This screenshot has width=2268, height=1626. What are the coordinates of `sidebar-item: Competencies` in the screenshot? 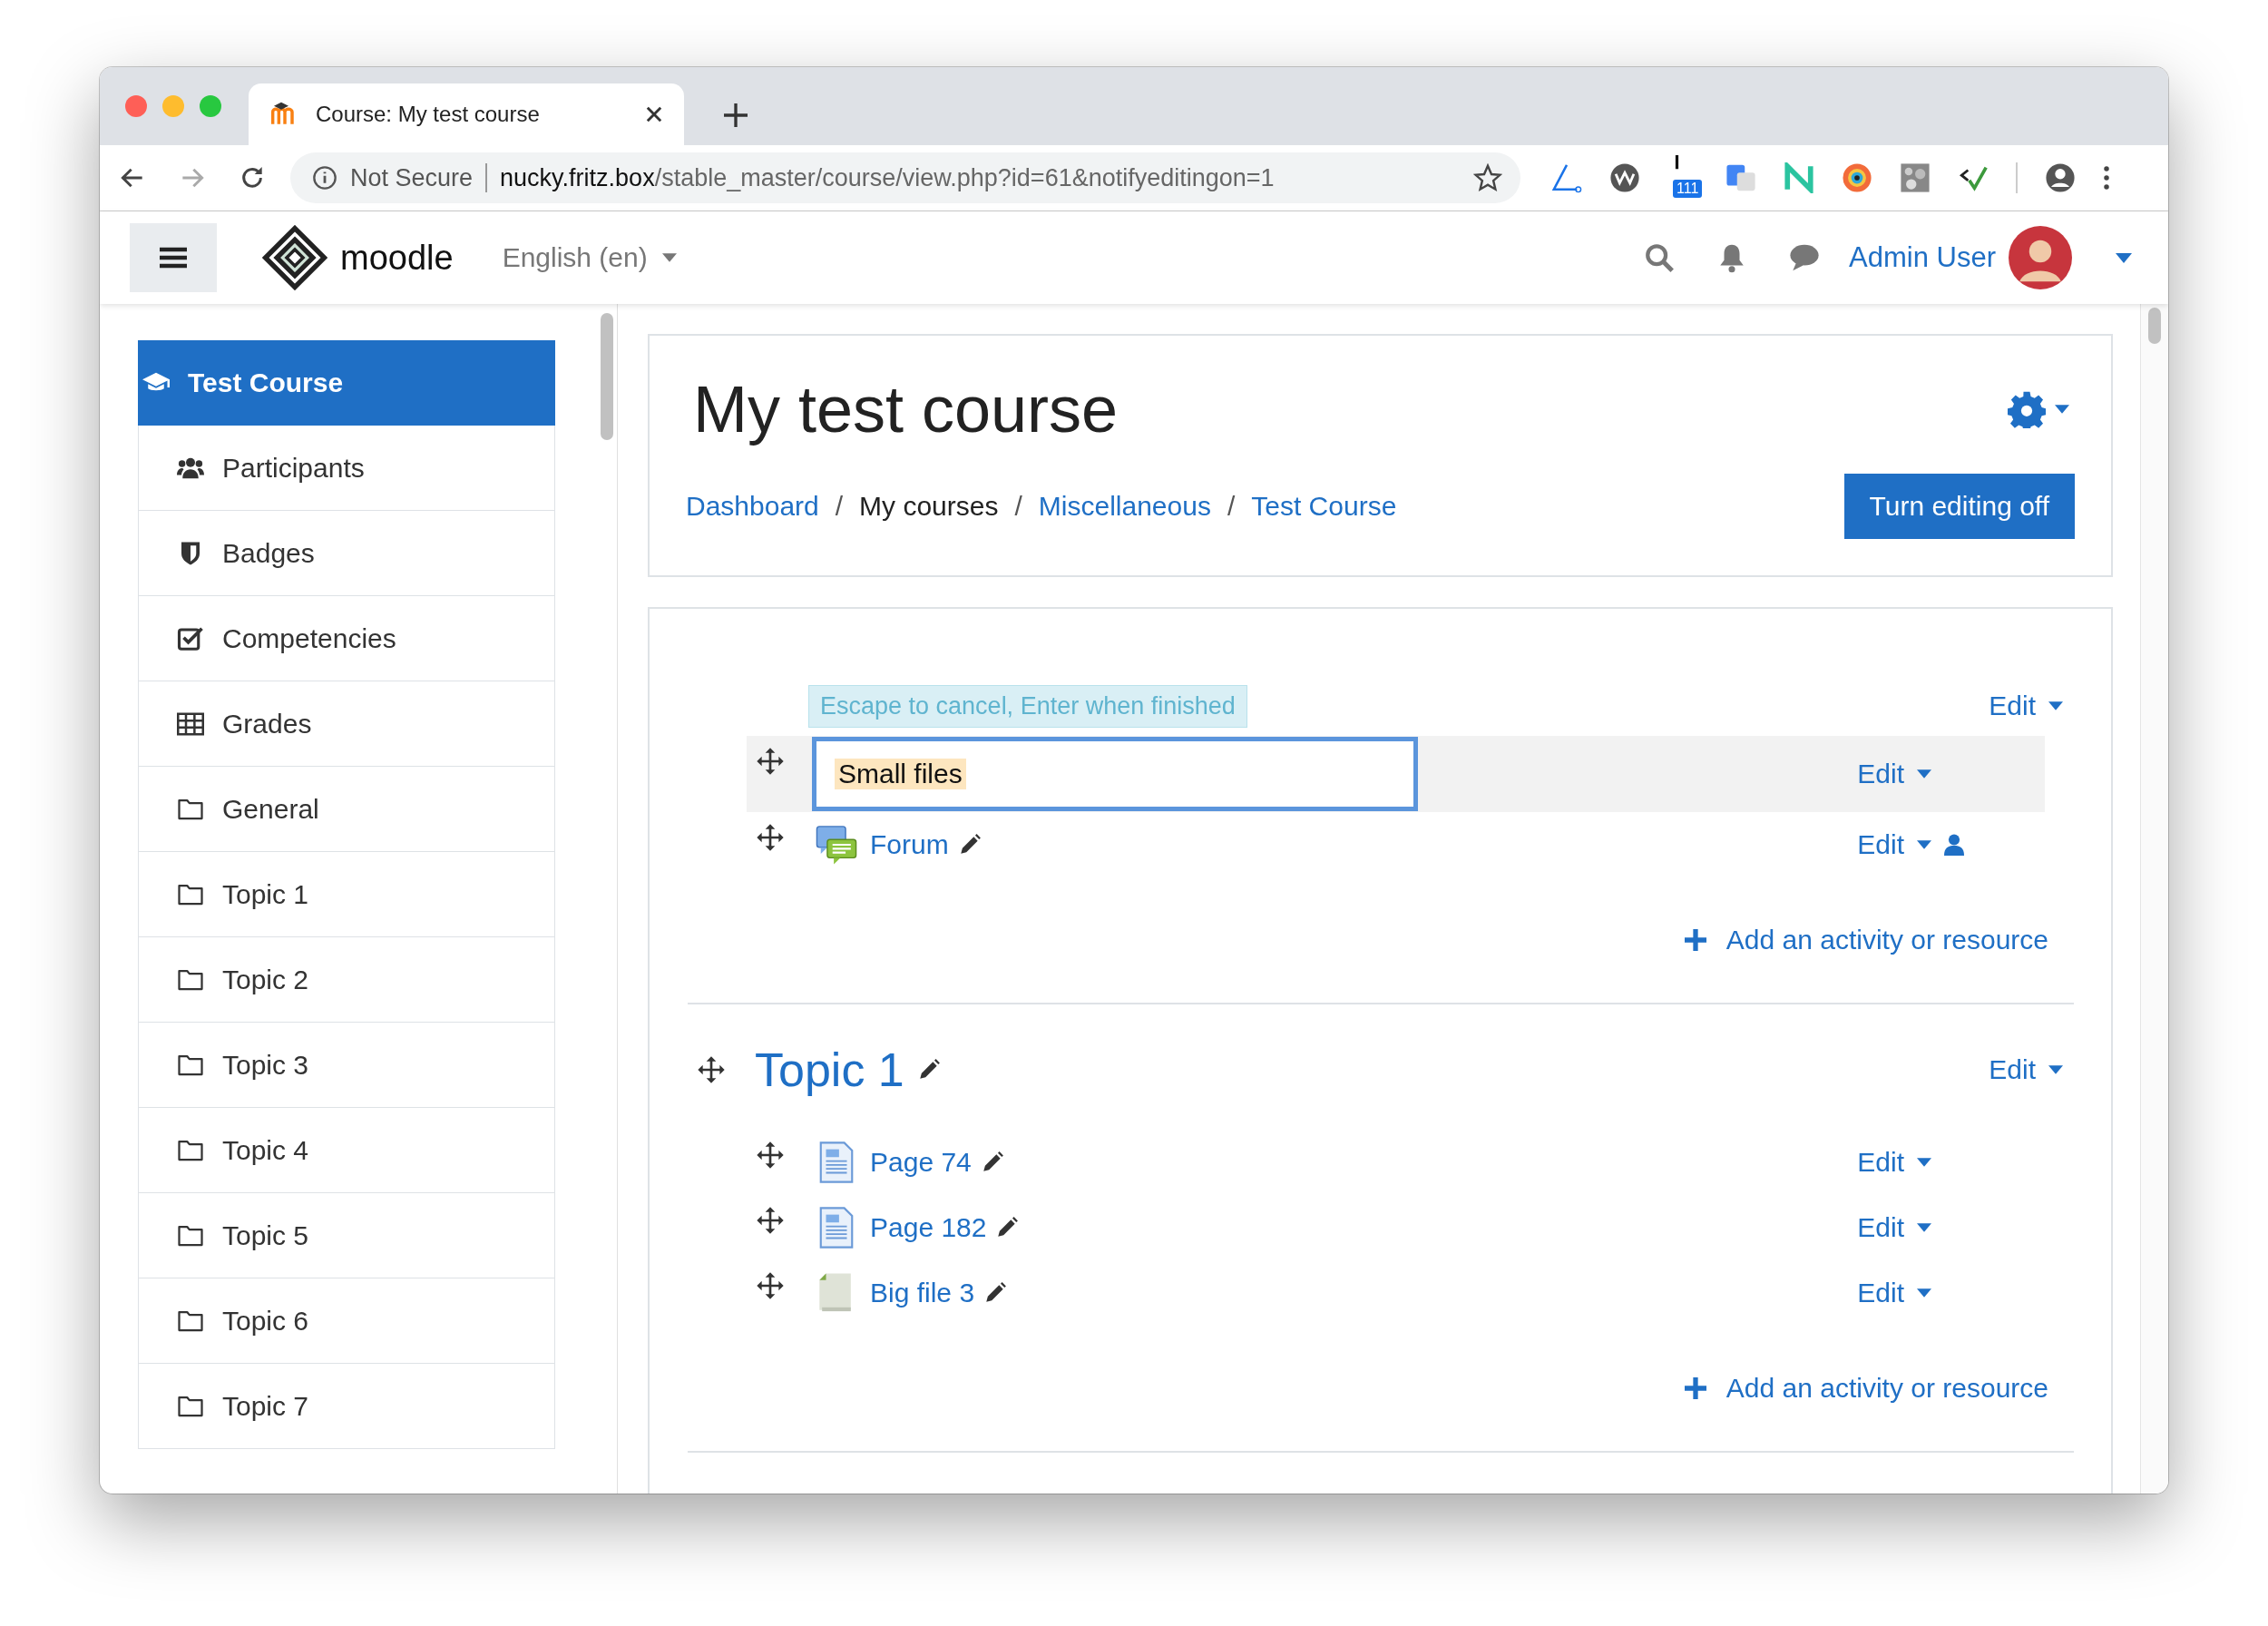 It's located at (346, 638).